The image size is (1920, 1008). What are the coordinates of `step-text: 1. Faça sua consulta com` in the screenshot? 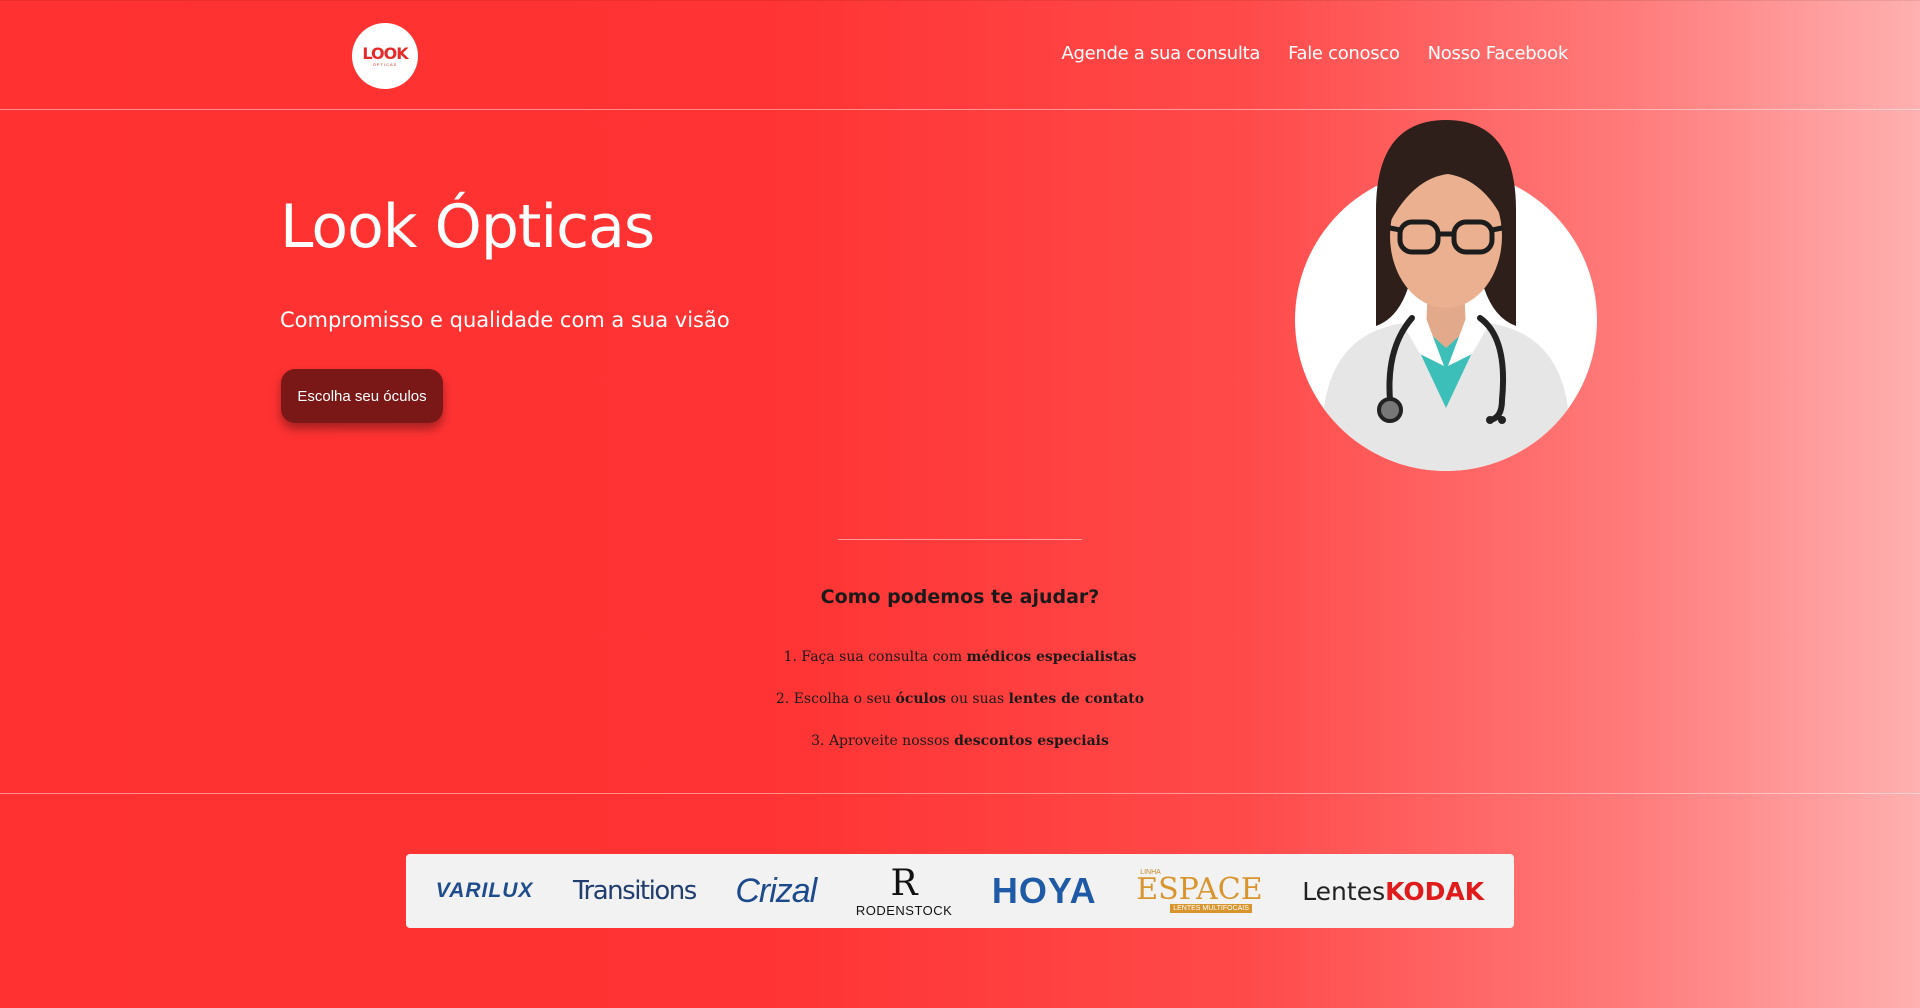 It's located at (875, 657).